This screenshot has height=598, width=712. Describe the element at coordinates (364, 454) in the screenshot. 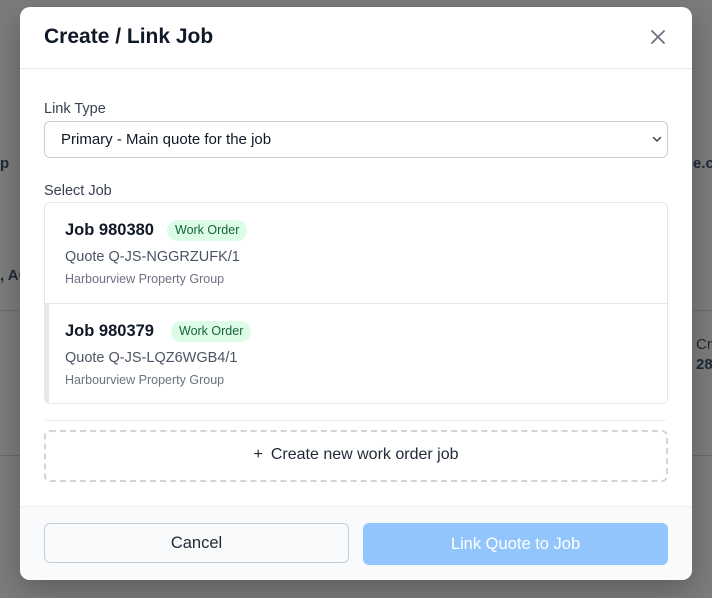

I see `create-new-job-label: Create new work order job` at that location.